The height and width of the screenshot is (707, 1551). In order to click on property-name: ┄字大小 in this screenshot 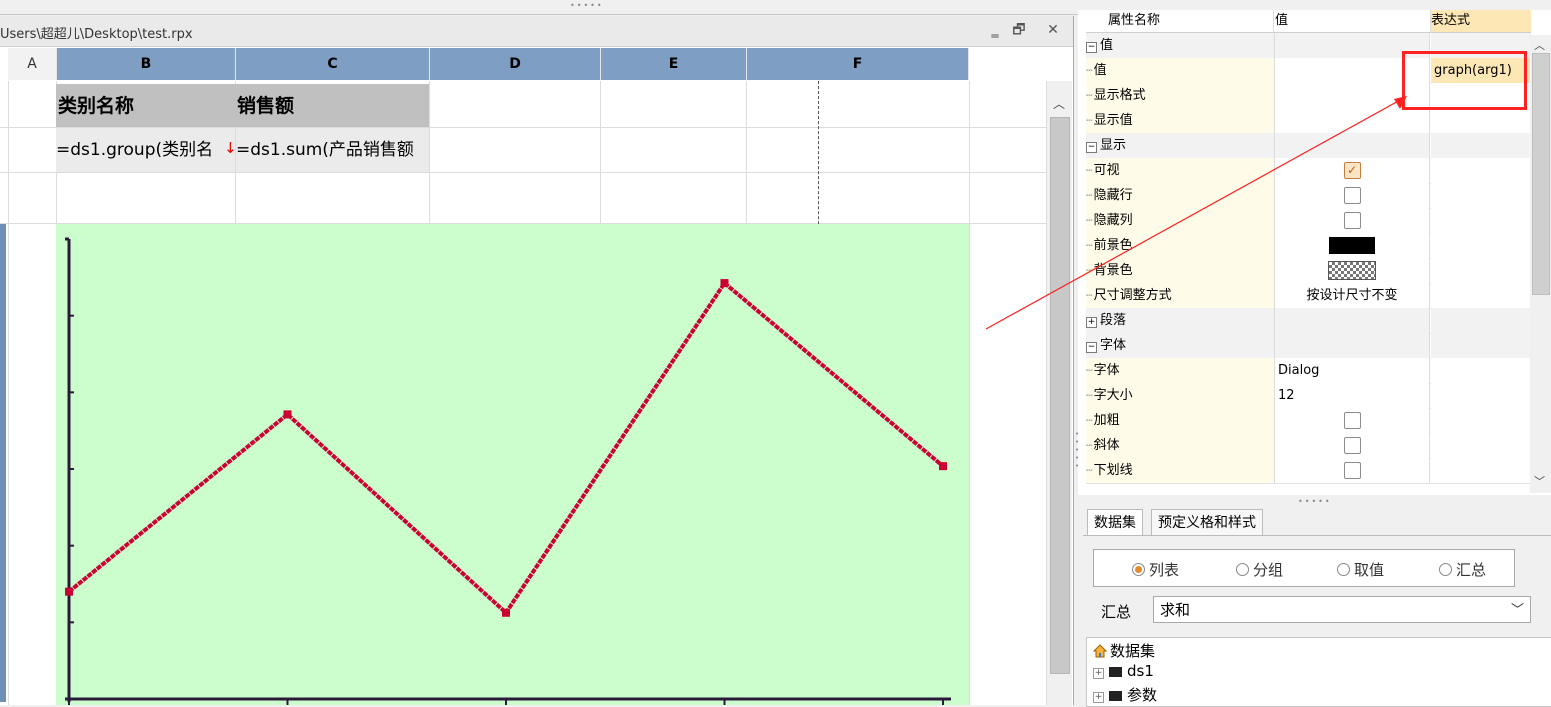, I will do `click(1180, 395)`.